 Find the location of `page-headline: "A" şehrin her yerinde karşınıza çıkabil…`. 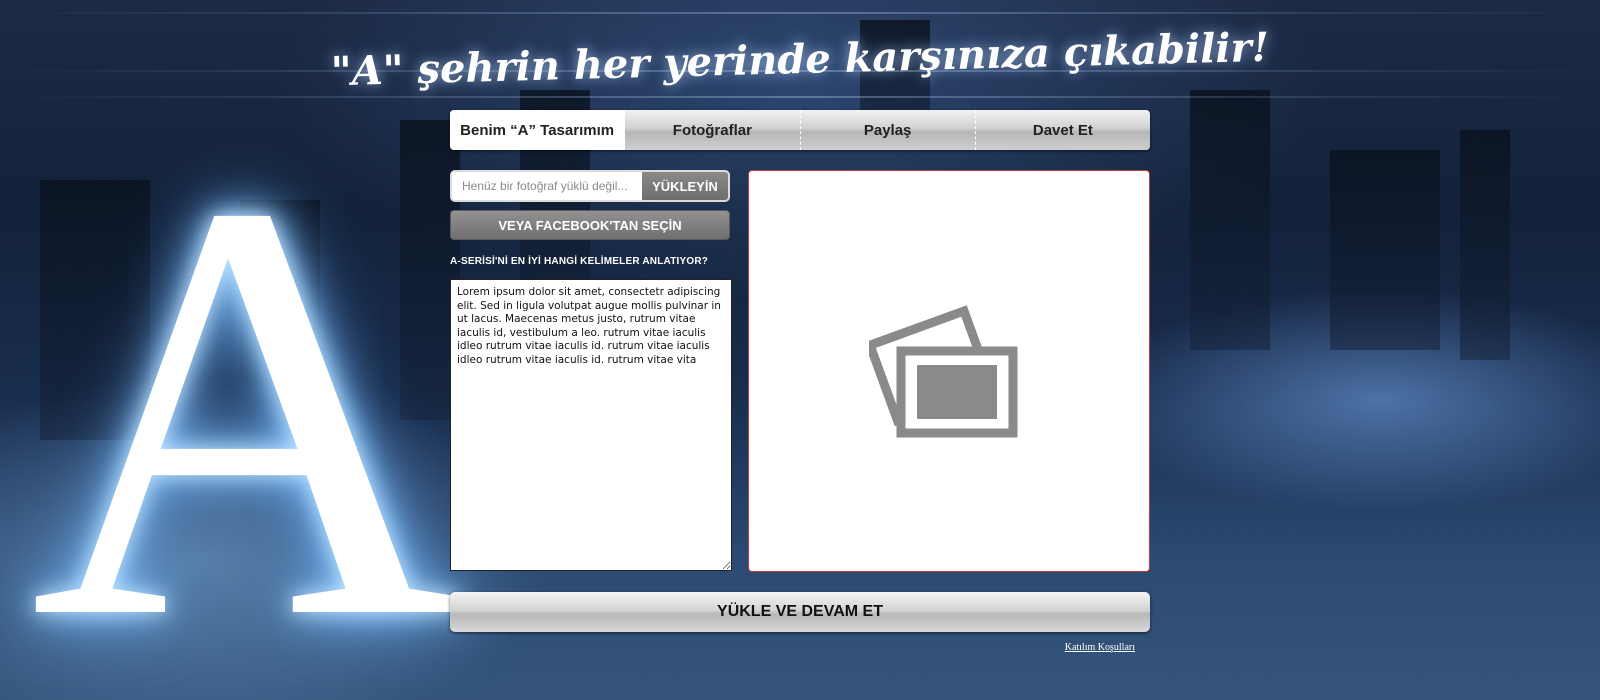

page-headline: "A" şehrin her yerinde karşınıza çıkabil… is located at coordinates (800, 59).